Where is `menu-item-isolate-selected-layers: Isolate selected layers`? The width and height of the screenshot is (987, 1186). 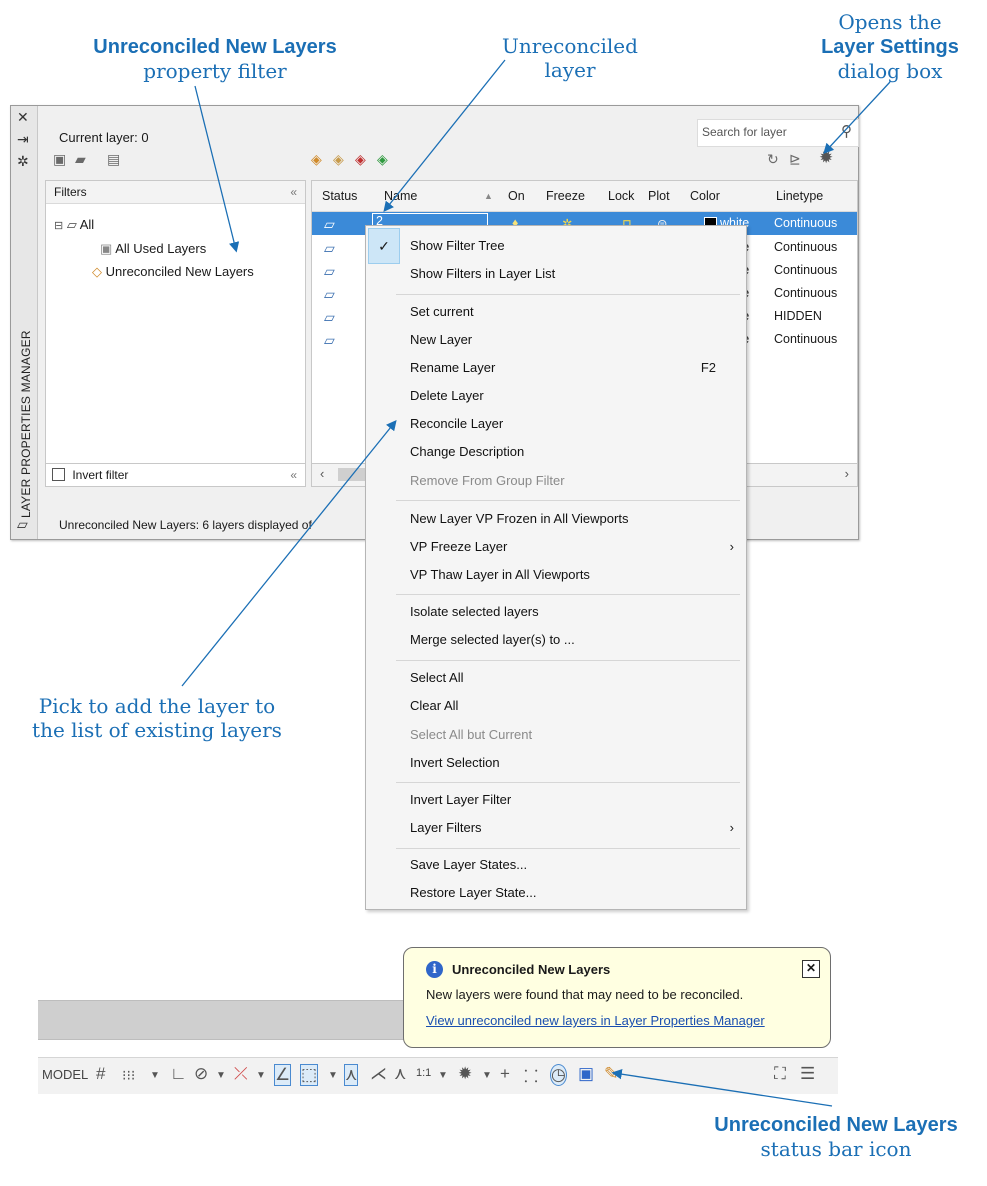 menu-item-isolate-selected-layers: Isolate selected layers is located at coordinates (474, 611).